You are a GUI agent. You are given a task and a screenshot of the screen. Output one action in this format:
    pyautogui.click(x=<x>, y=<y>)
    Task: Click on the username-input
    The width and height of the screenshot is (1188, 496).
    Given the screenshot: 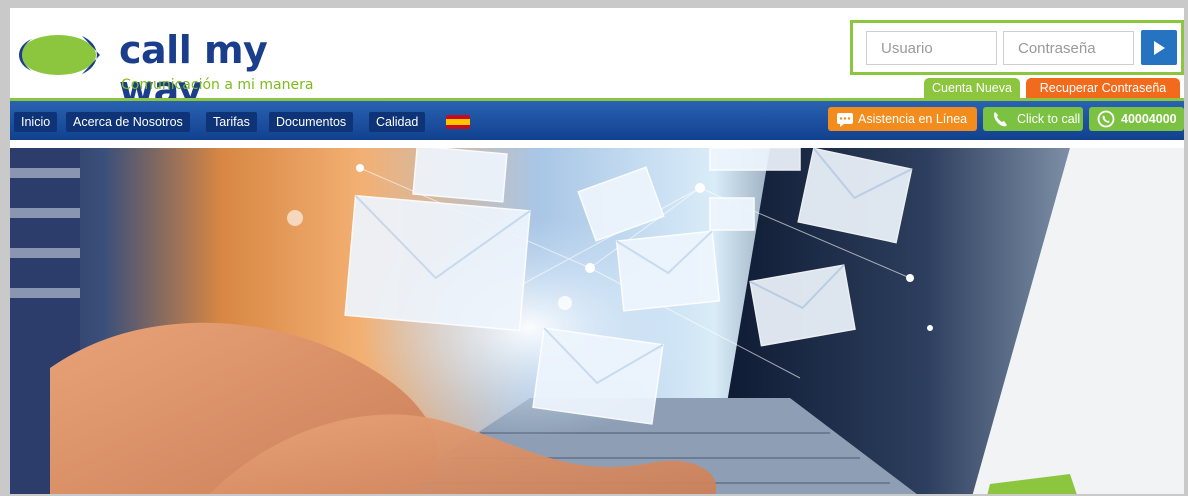 What is the action you would take?
    pyautogui.click(x=931, y=48)
    